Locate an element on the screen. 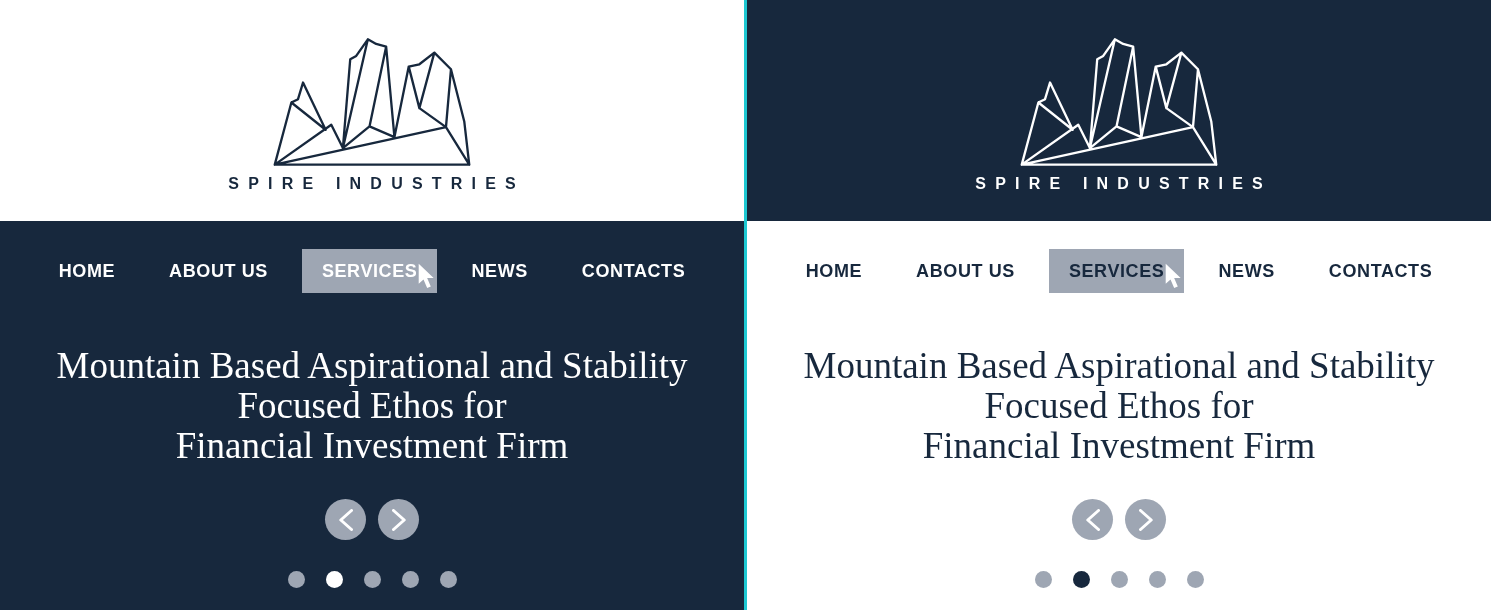  next-button is located at coordinates (398, 519).